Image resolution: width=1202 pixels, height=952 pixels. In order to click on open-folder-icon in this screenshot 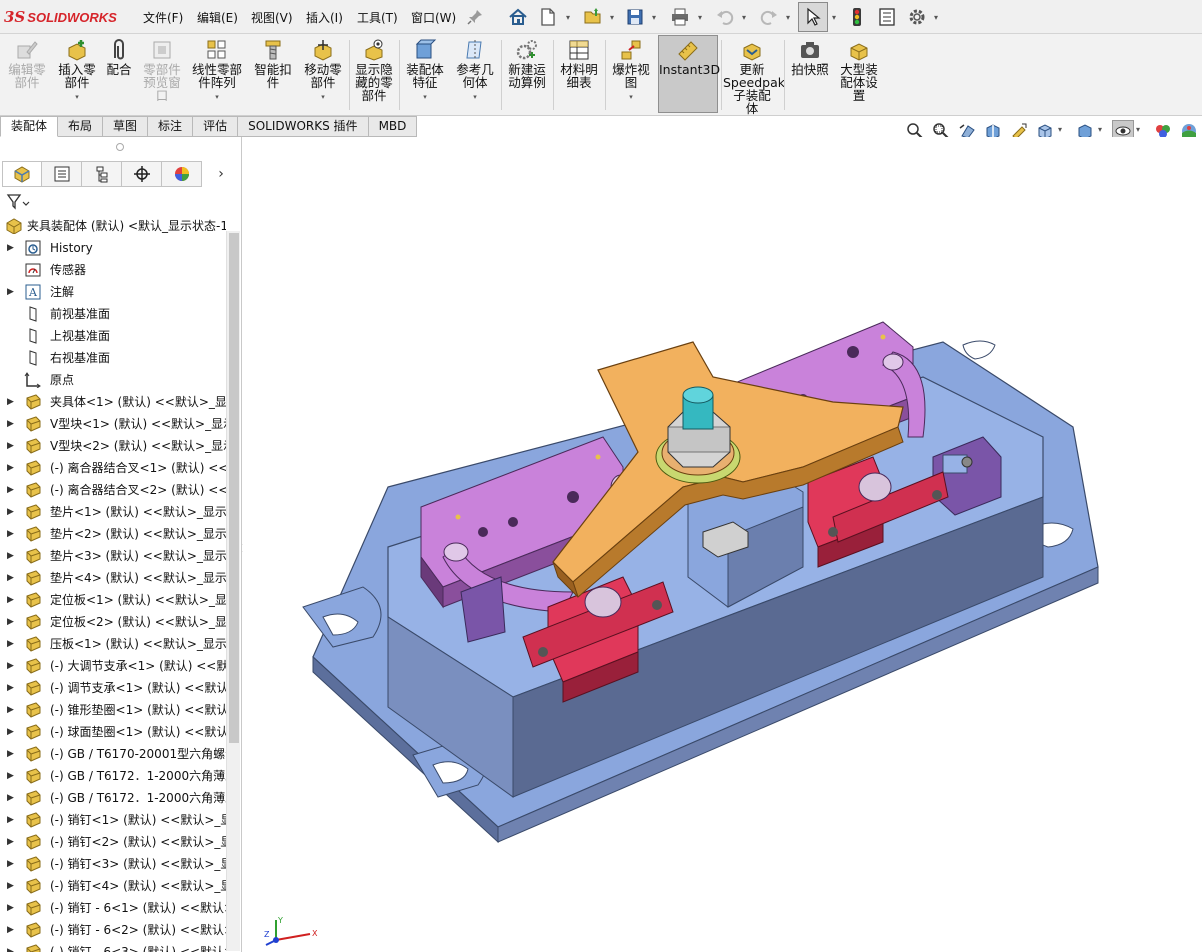, I will do `click(593, 17)`.